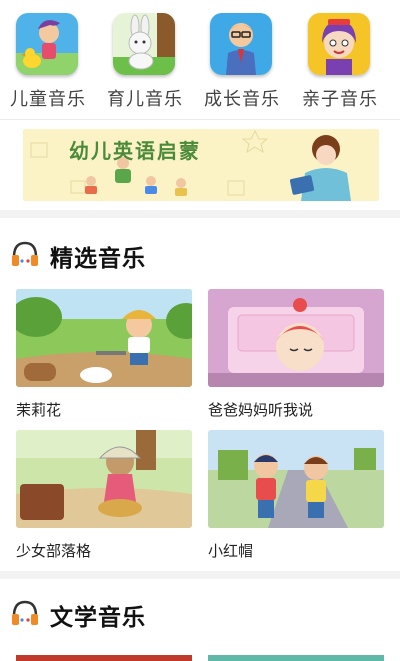 Image resolution: width=400 pixels, height=661 pixels. Describe the element at coordinates (201, 165) in the screenshot. I see `promo-banner: 幼儿英语启蒙` at that location.